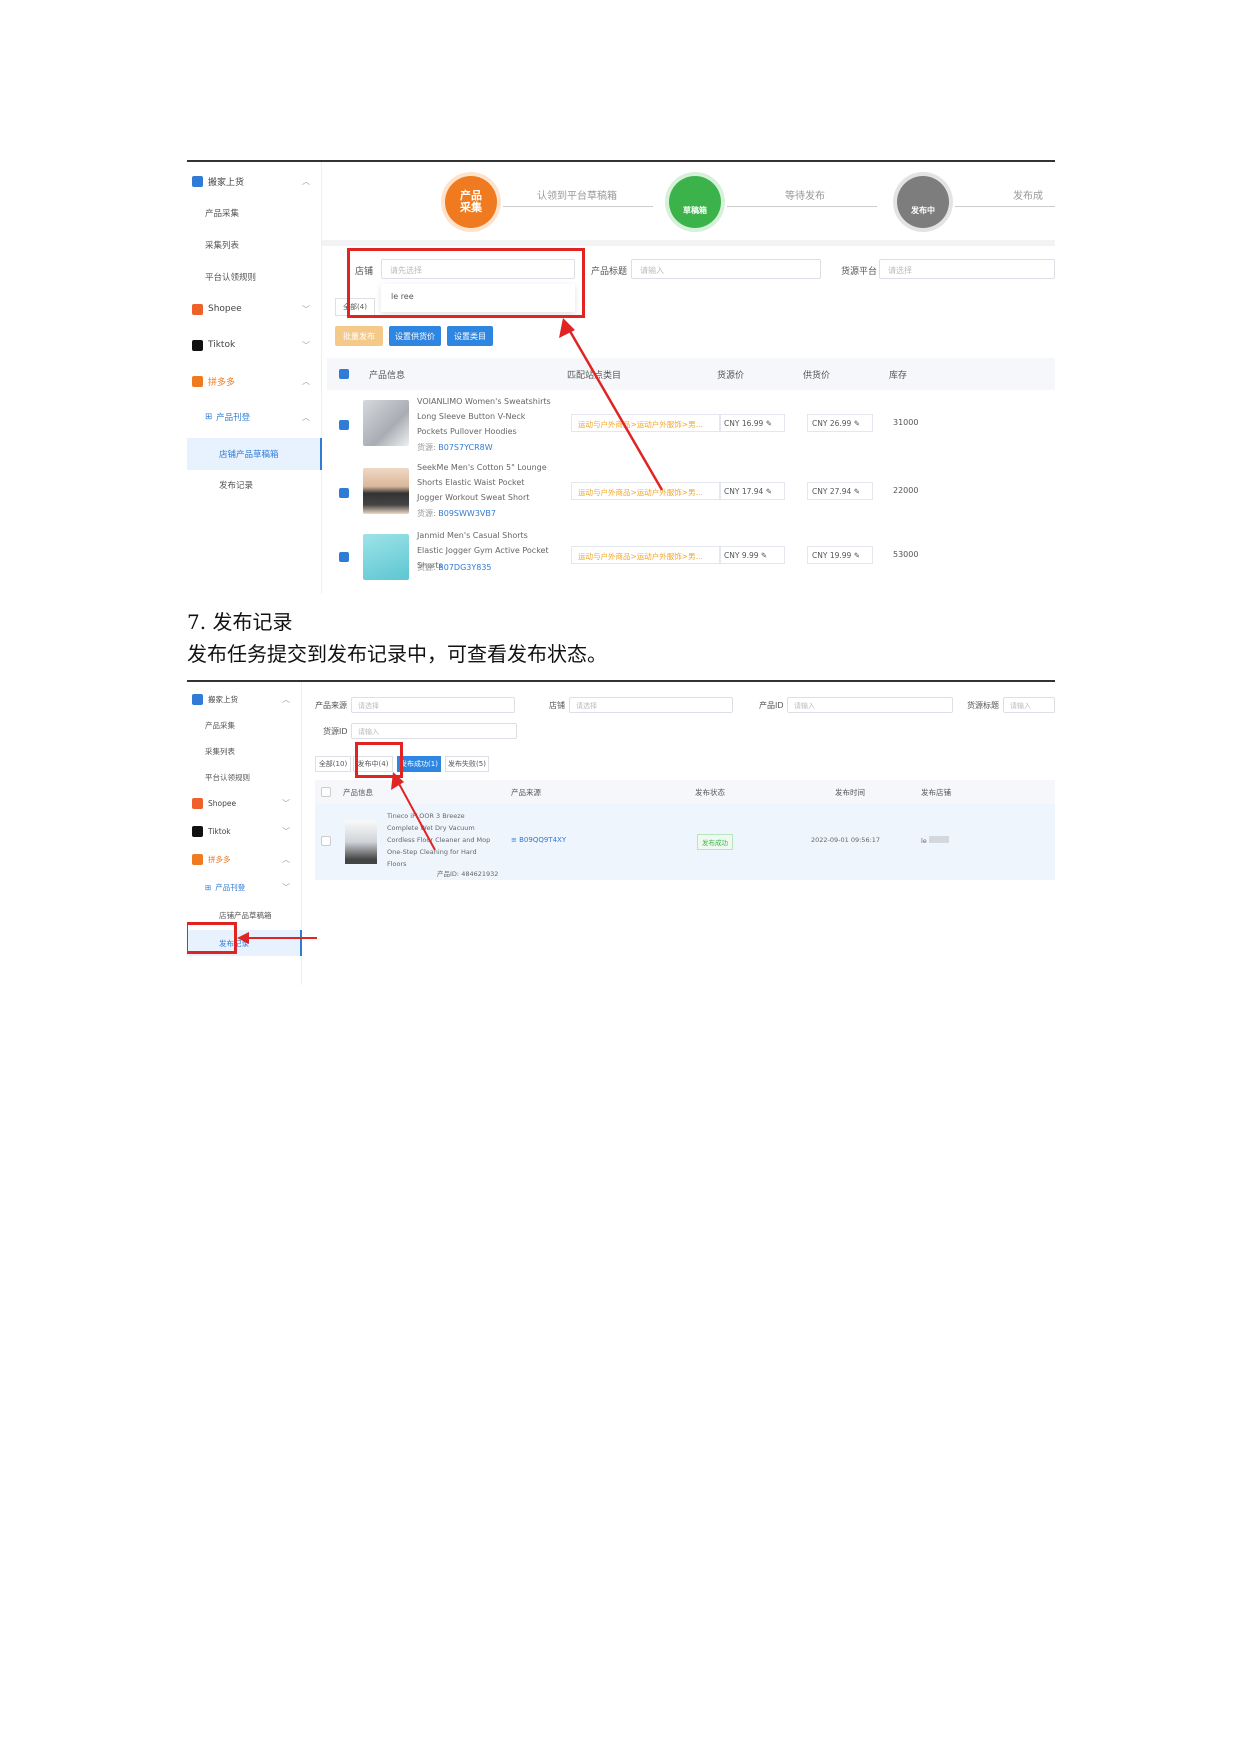 The width and height of the screenshot is (1241, 1754). I want to click on source-title-label: 货源标题, so click(983, 705).